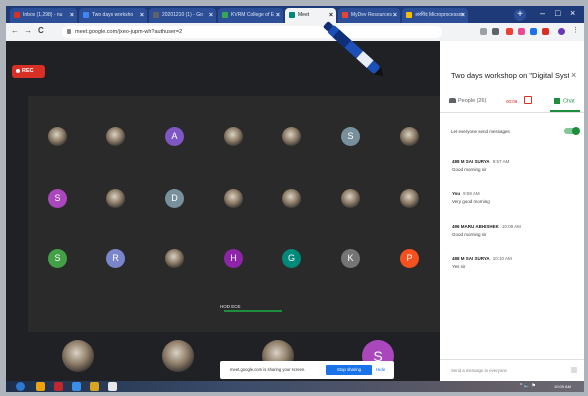 The image size is (588, 396). What do you see at coordinates (471, 258) in the screenshot?
I see `chat-sender-name: 488 M SAI SURYA` at bounding box center [471, 258].